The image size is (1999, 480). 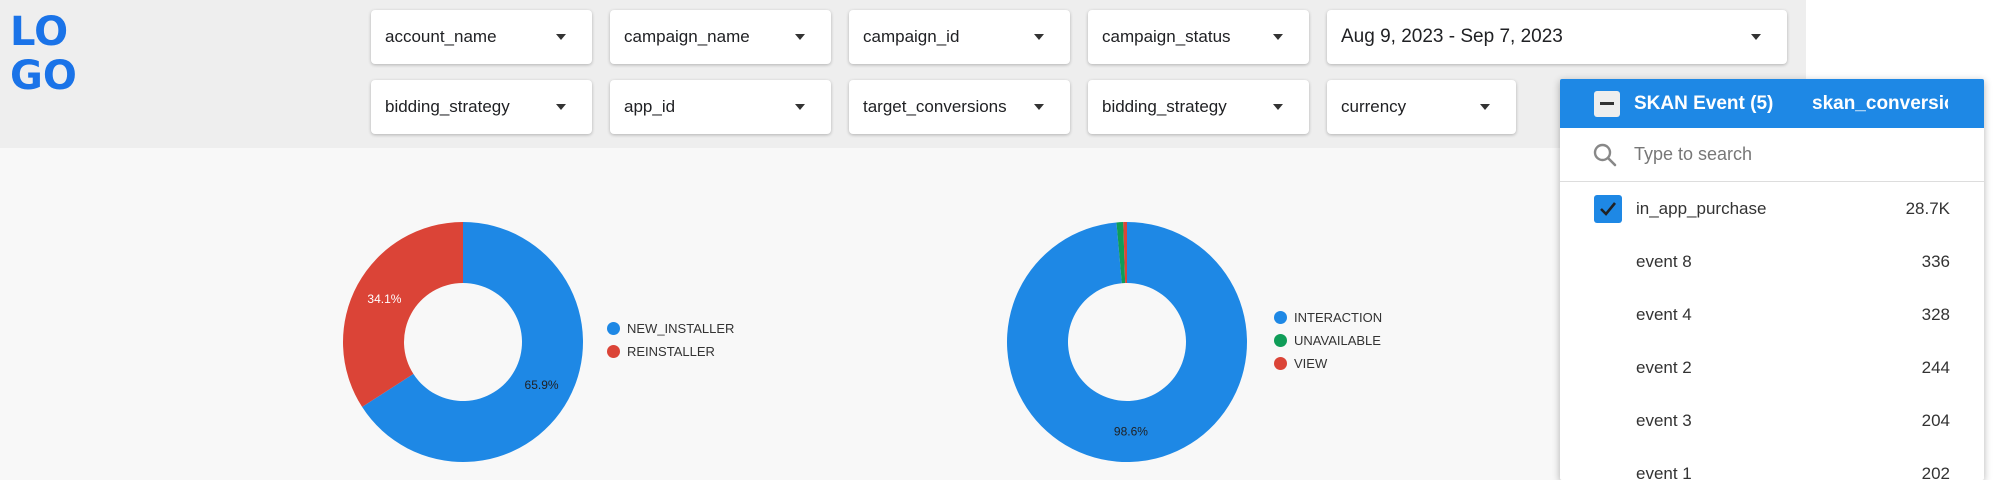 I want to click on list-item: event 4 328, so click(x=1772, y=314).